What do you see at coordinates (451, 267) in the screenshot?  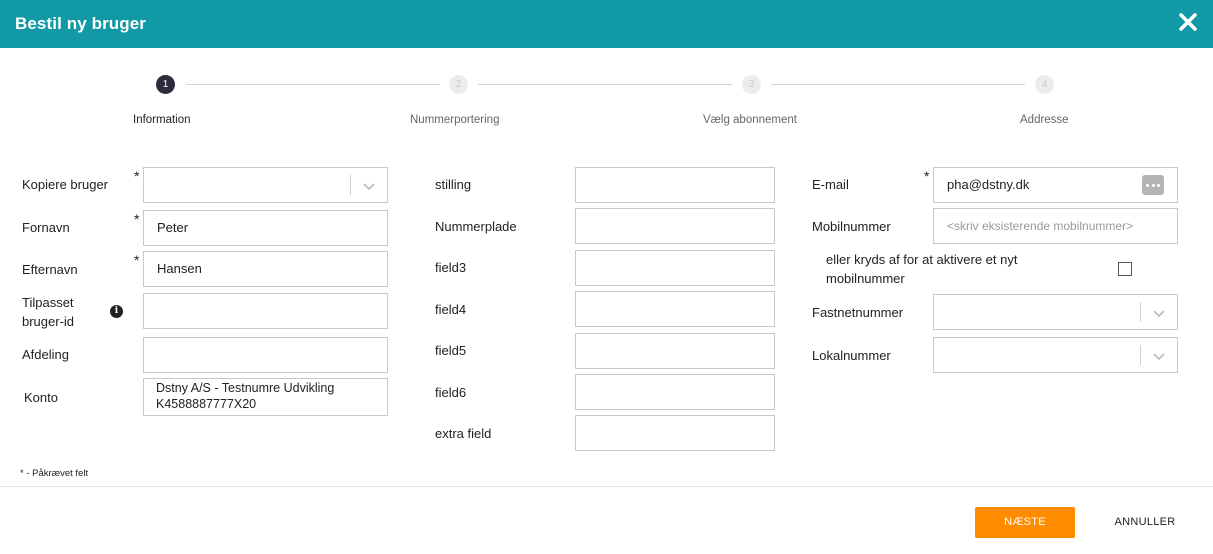 I see `field3-label: field3` at bounding box center [451, 267].